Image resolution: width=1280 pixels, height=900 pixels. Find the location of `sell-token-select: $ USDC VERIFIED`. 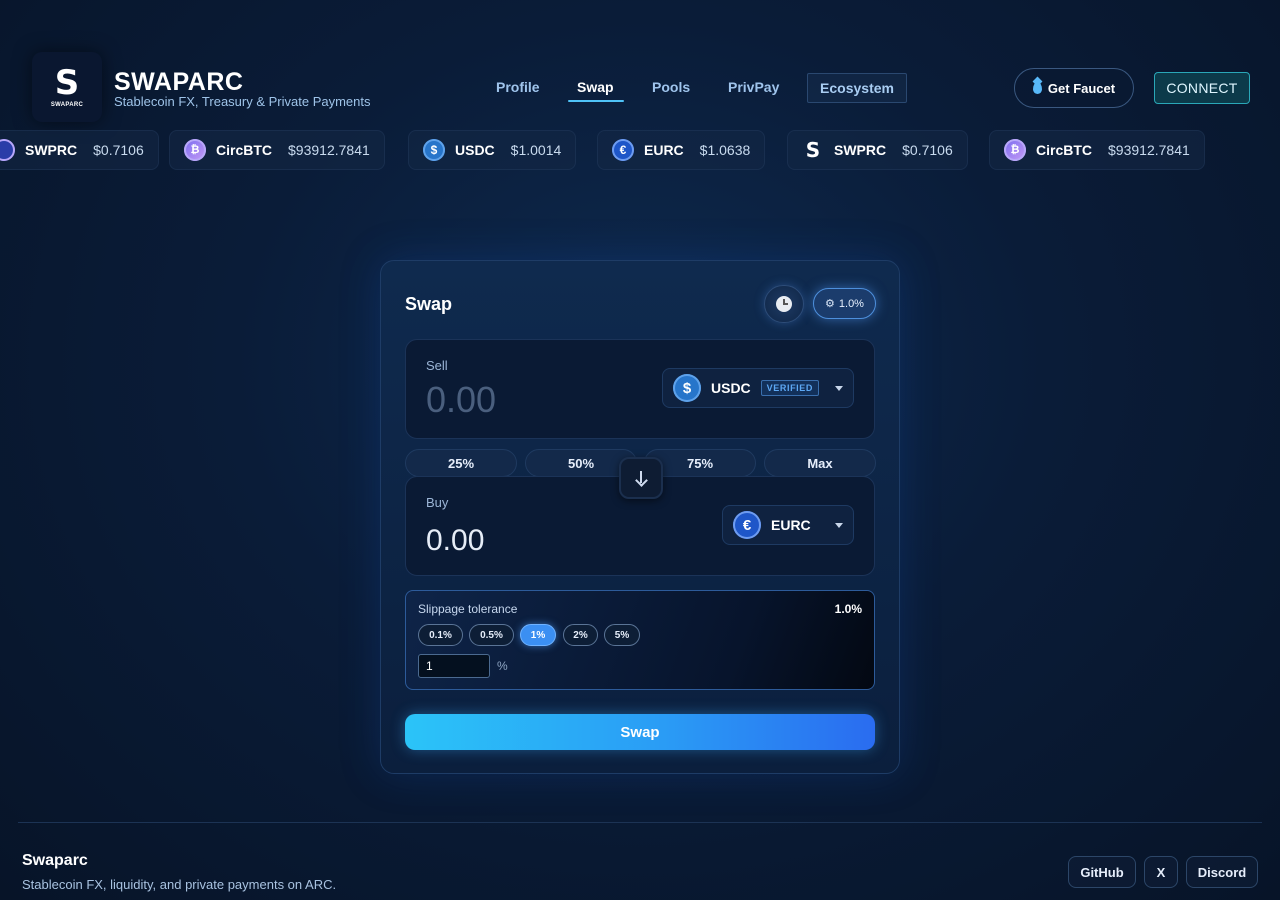

sell-token-select: $ USDC VERIFIED is located at coordinates (758, 388).